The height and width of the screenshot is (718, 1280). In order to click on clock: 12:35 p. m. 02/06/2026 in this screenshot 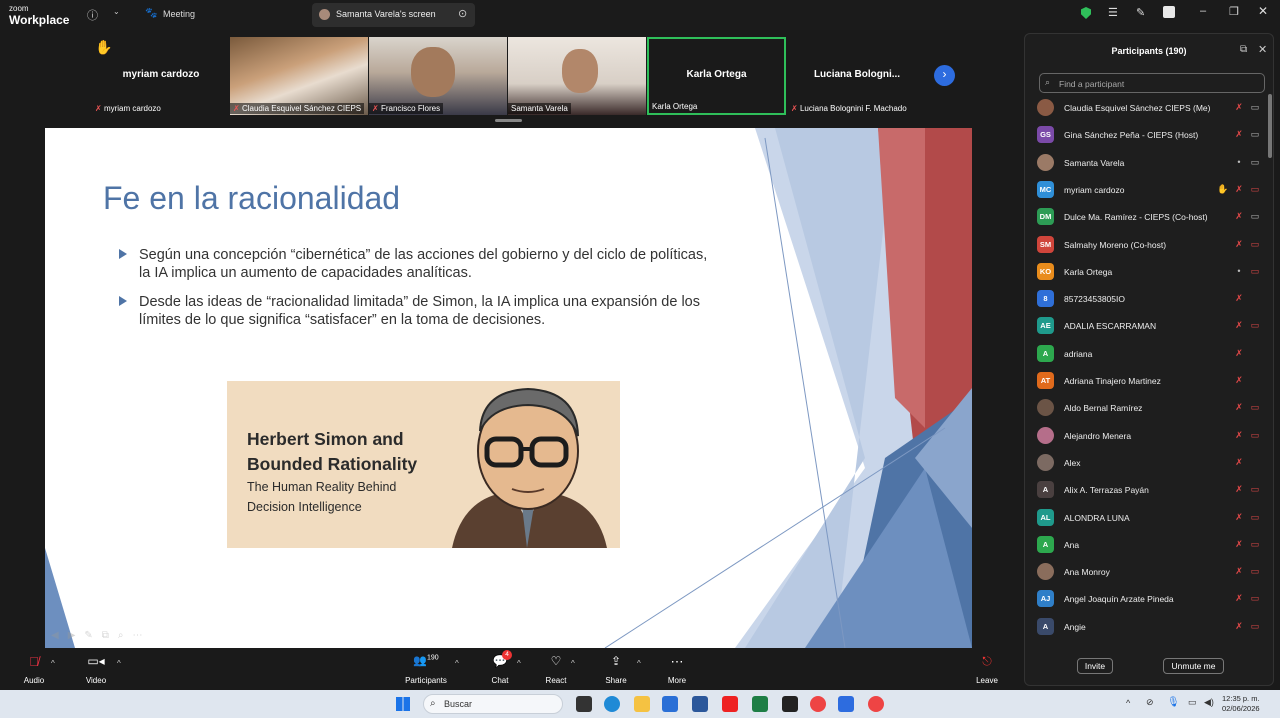, I will do `click(1241, 704)`.